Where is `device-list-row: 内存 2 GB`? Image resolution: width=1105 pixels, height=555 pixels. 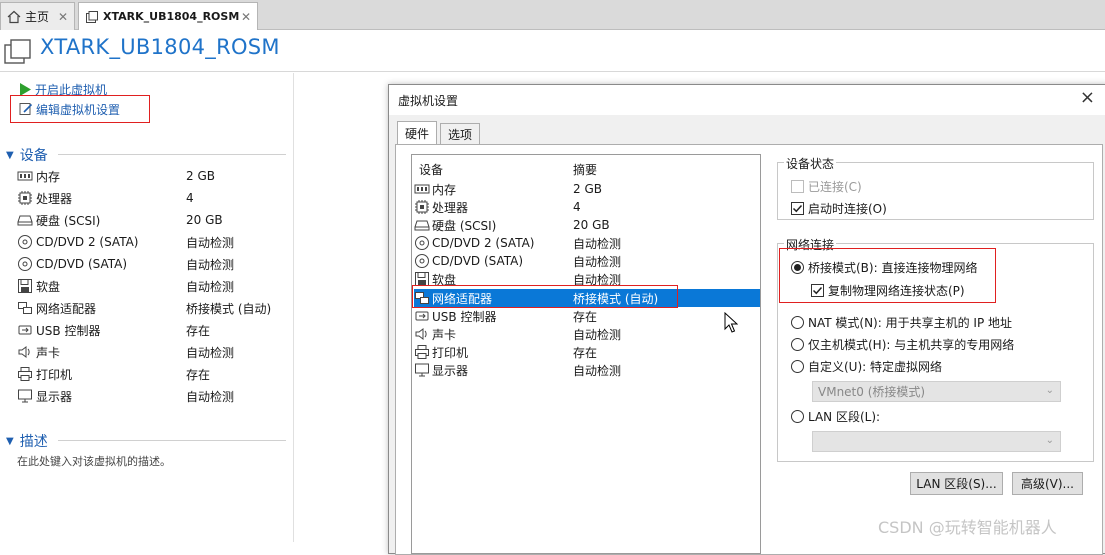
device-list-row: 内存 2 GB is located at coordinates (587, 189).